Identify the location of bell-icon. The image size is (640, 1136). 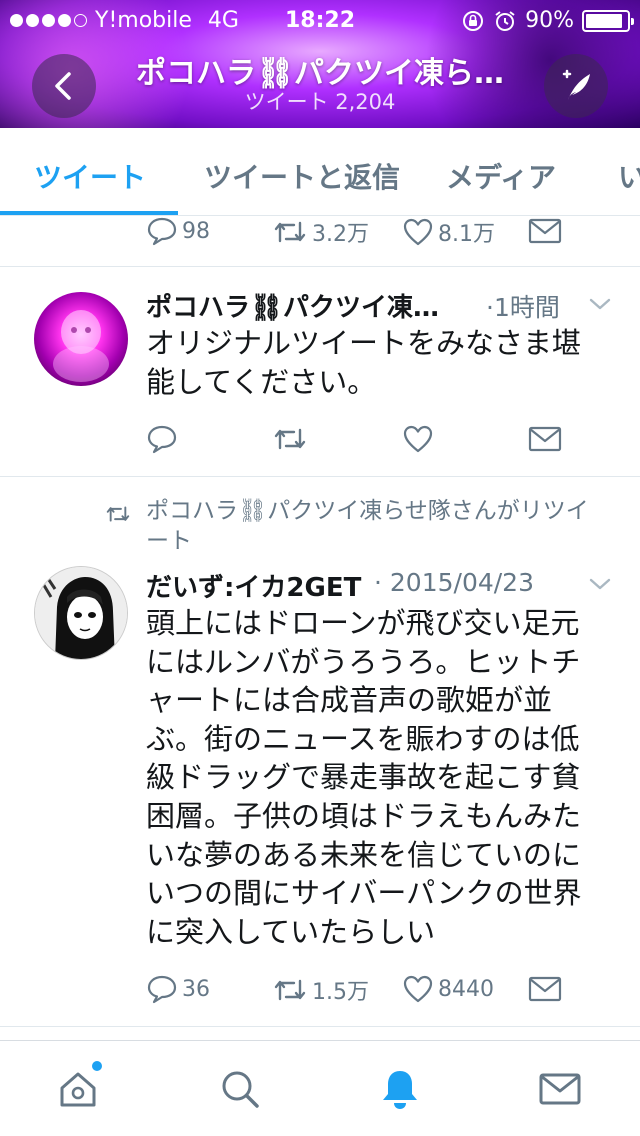
(400, 1090).